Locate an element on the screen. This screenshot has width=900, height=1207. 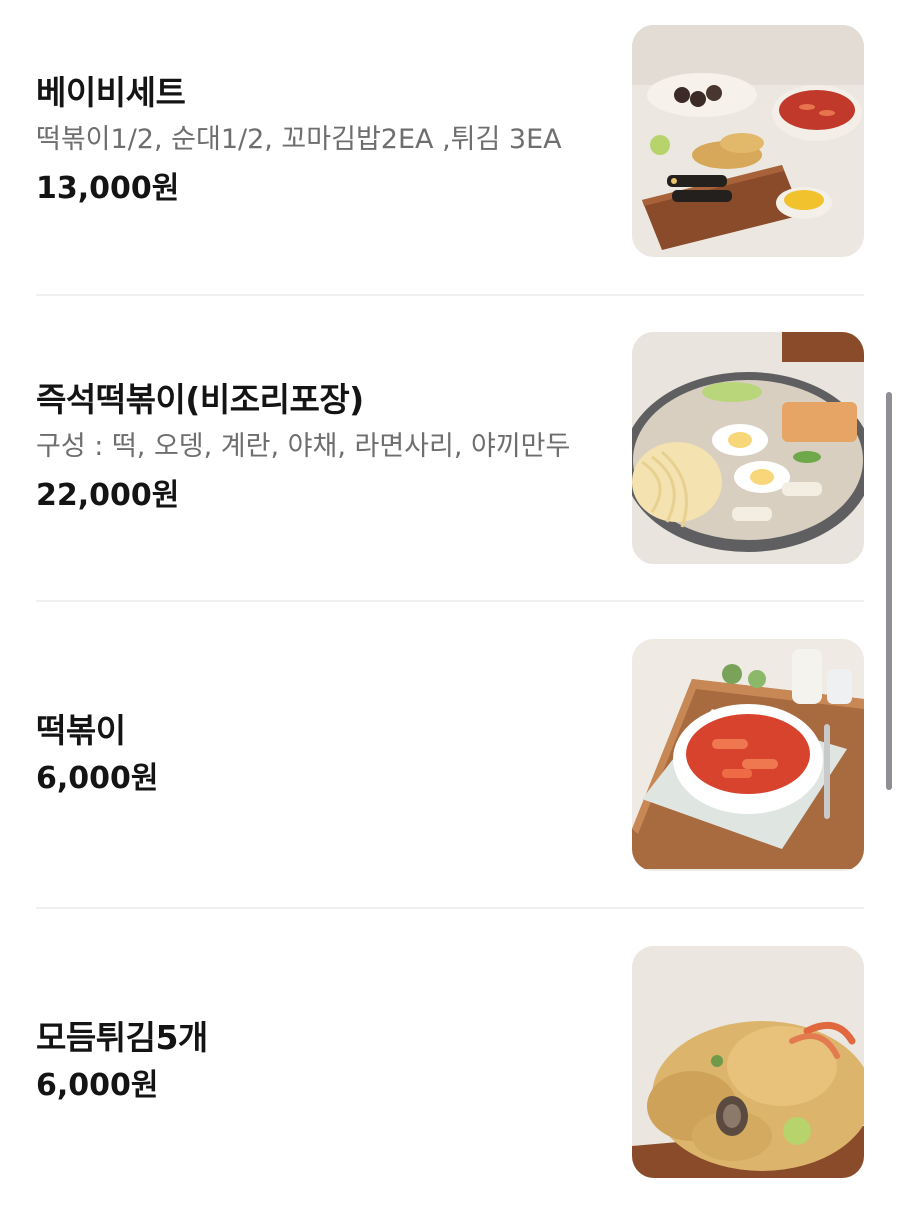
menu-item-name: 모듬튀김5개 is located at coordinates (122, 1037).